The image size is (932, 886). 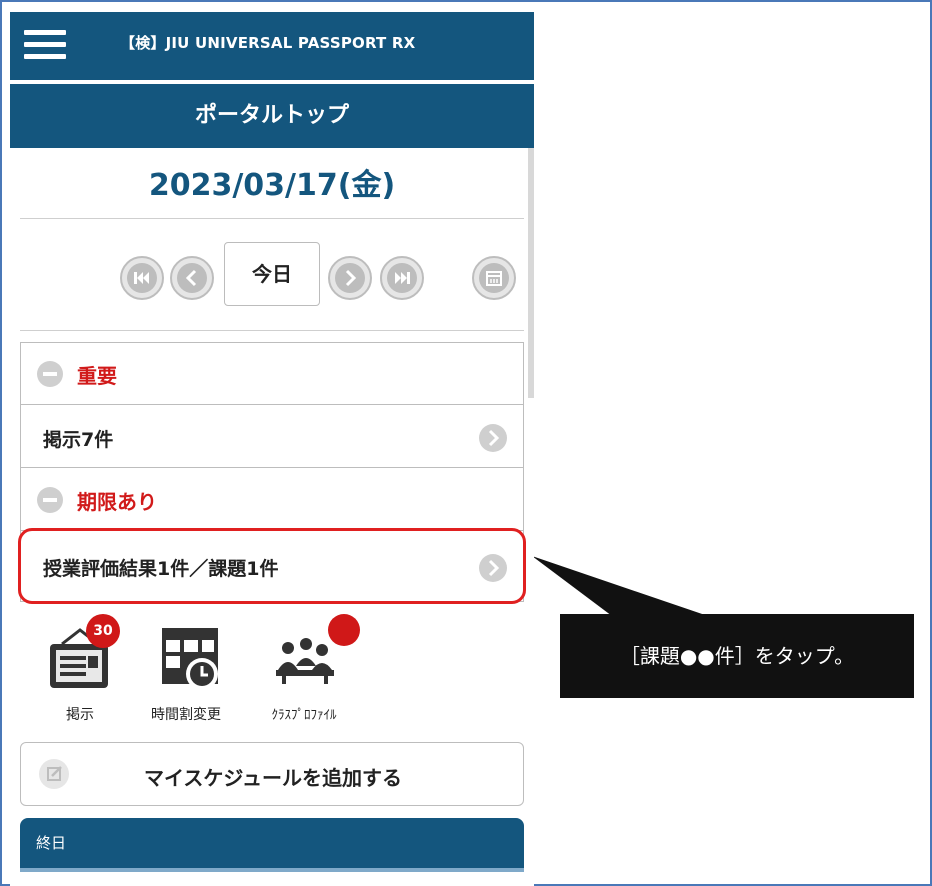 What do you see at coordinates (80, 715) in the screenshot?
I see `shortcut-label: 掲示` at bounding box center [80, 715].